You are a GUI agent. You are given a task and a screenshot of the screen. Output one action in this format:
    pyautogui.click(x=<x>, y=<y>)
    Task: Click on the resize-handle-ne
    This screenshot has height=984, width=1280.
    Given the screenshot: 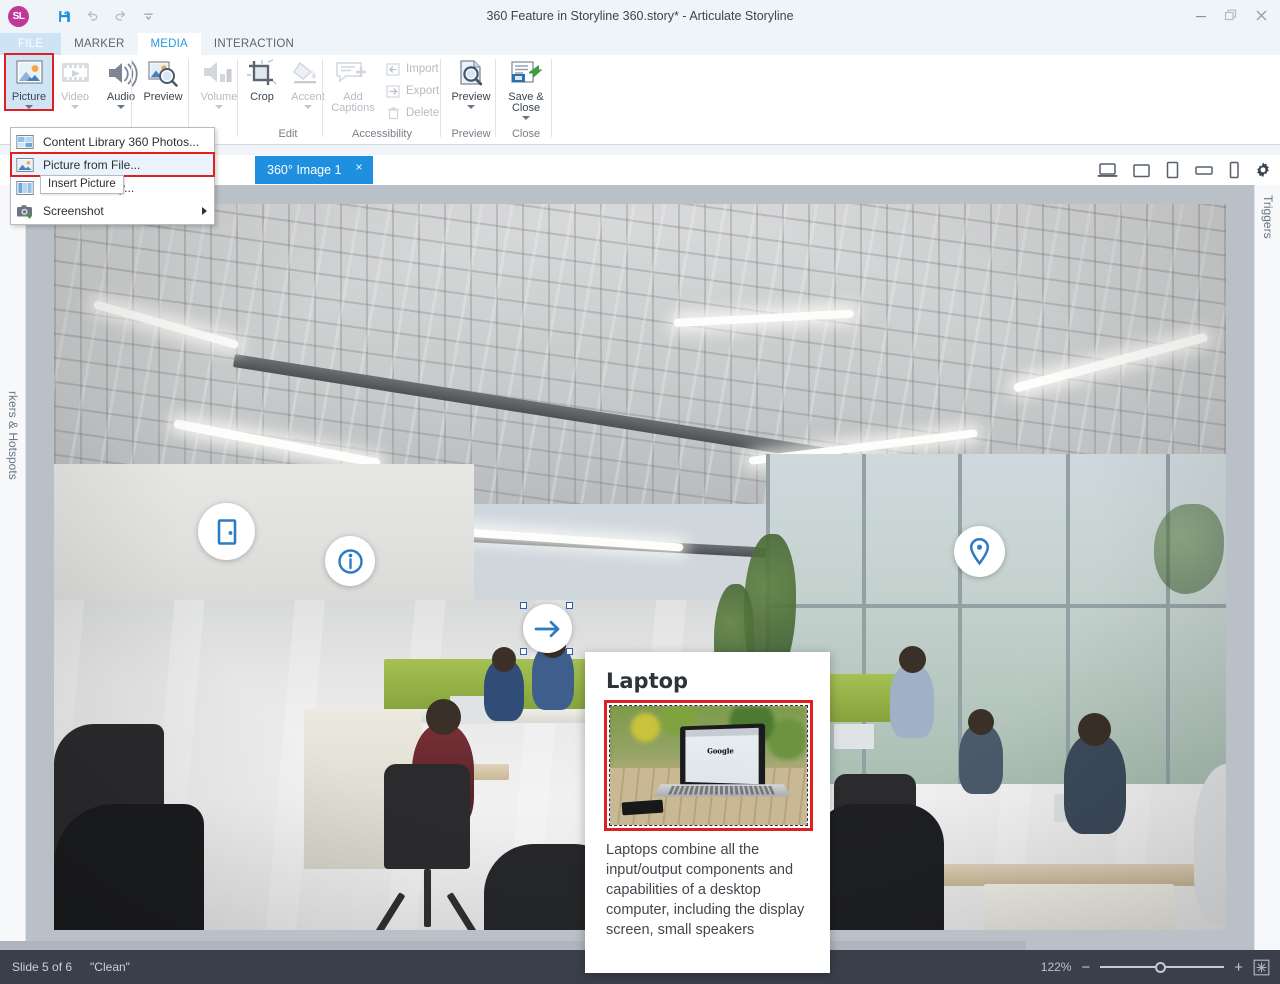 What is the action you would take?
    pyautogui.click(x=569, y=605)
    